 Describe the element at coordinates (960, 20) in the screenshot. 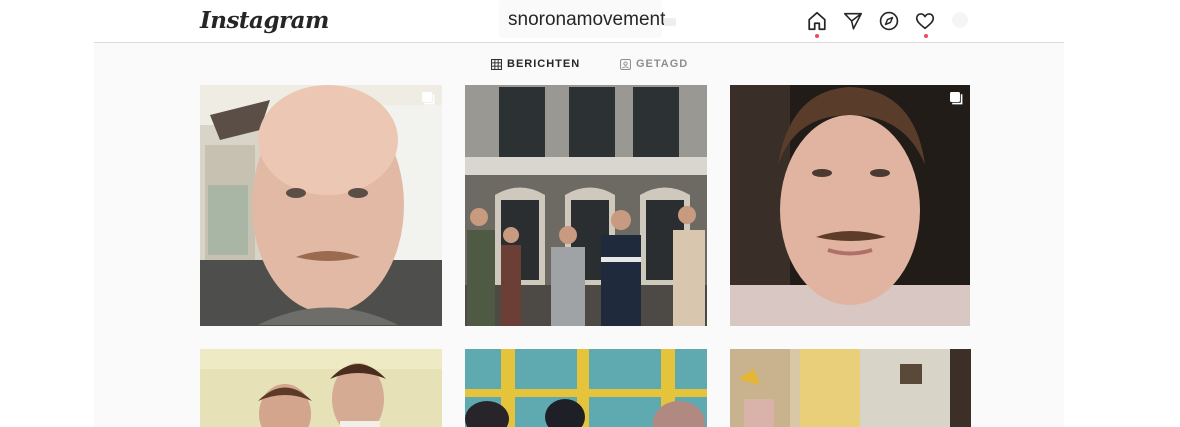

I see `profile-avatar` at that location.